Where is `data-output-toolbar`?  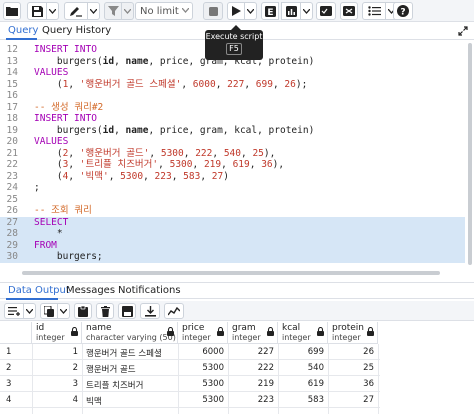
data-output-toolbar is located at coordinates (237, 311).